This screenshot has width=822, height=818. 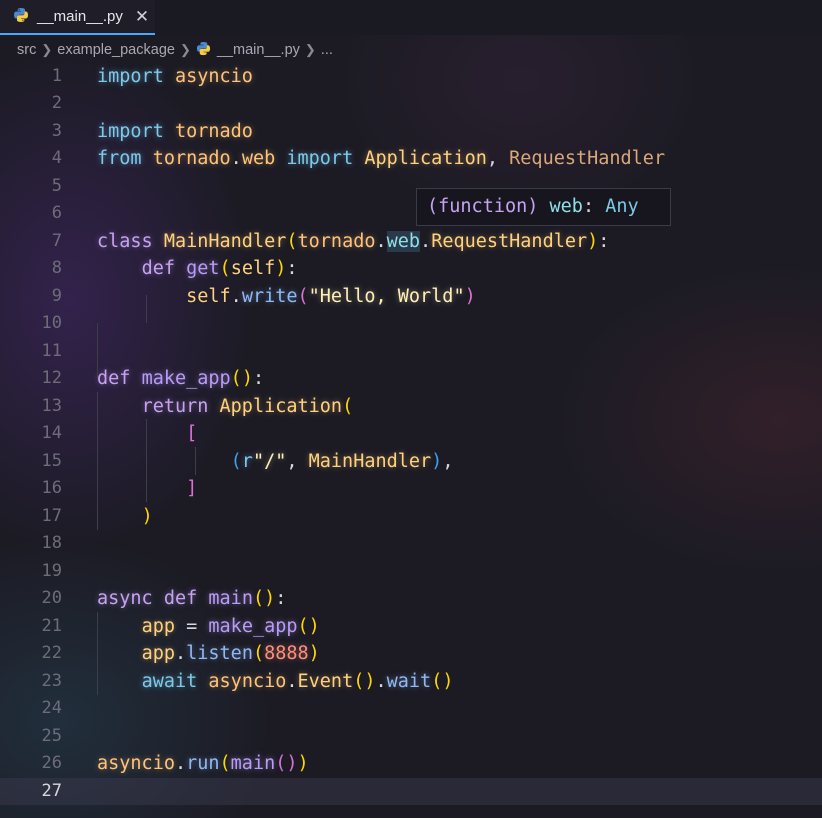 I want to click on code-line: 9 self.write("Hello, World"), so click(x=411, y=297).